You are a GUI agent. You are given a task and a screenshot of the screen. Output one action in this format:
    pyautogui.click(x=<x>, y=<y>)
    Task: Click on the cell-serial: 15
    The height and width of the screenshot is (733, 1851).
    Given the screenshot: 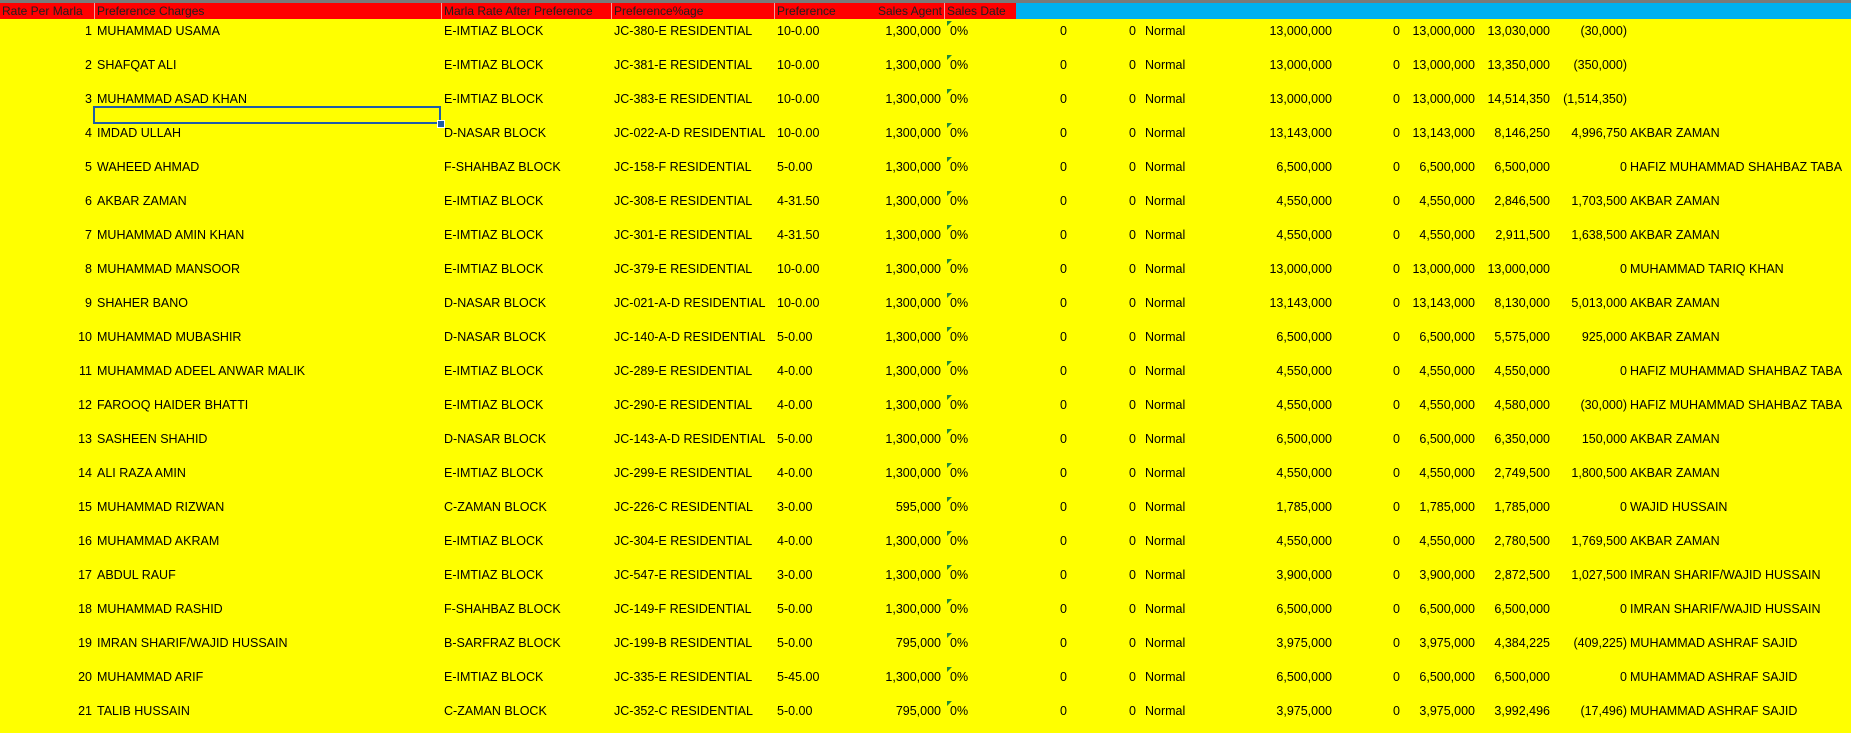 What is the action you would take?
    pyautogui.click(x=46, y=507)
    